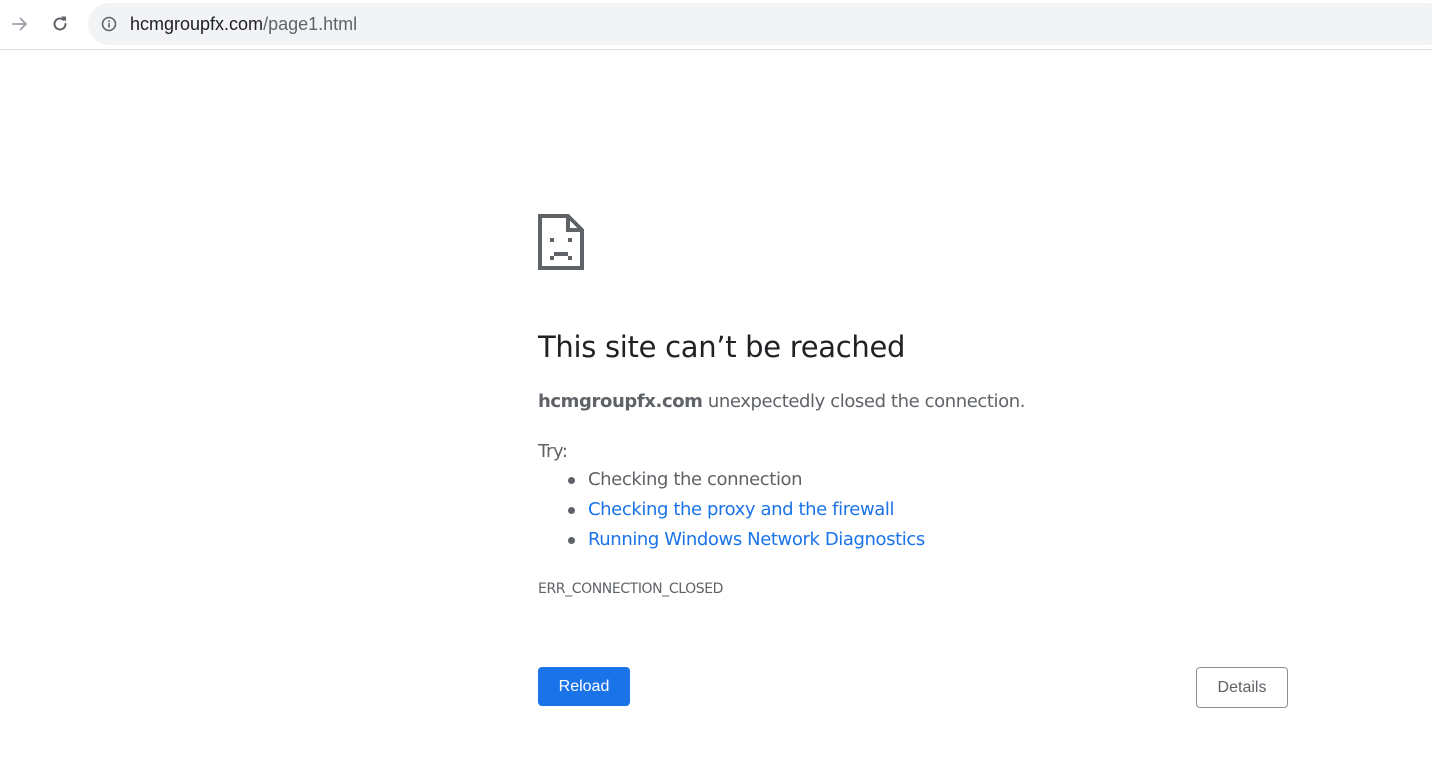 The width and height of the screenshot is (1432, 777). I want to click on url-text: hcmgroupfx.com/page1.html, so click(243, 24).